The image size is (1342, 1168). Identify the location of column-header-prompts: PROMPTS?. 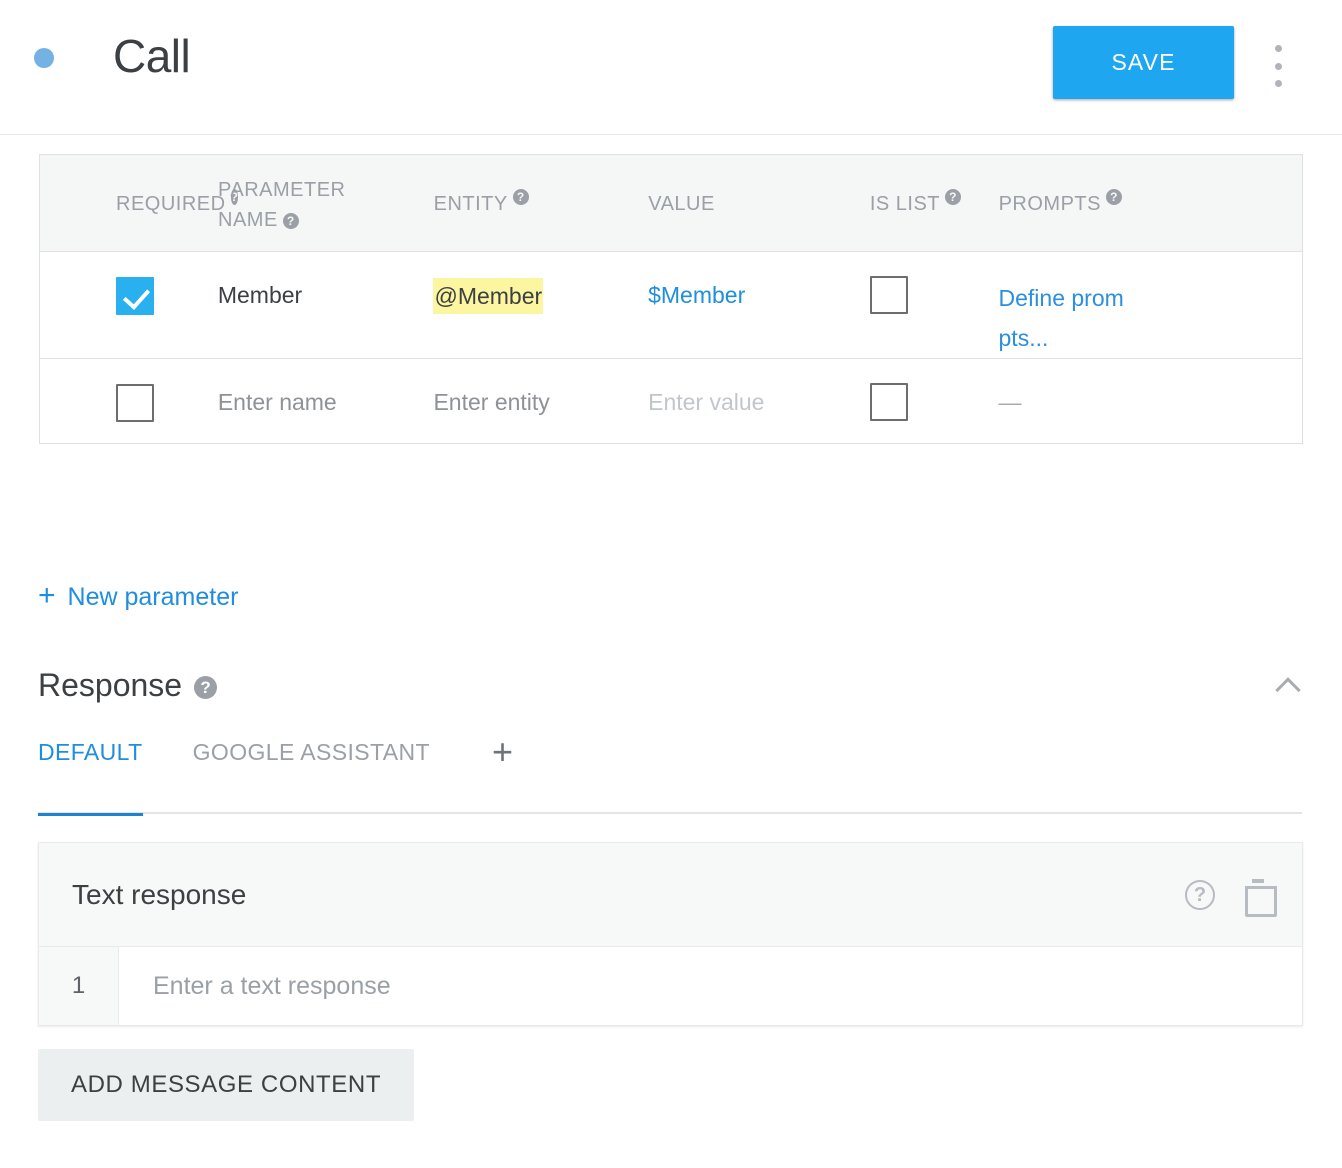
(1150, 203).